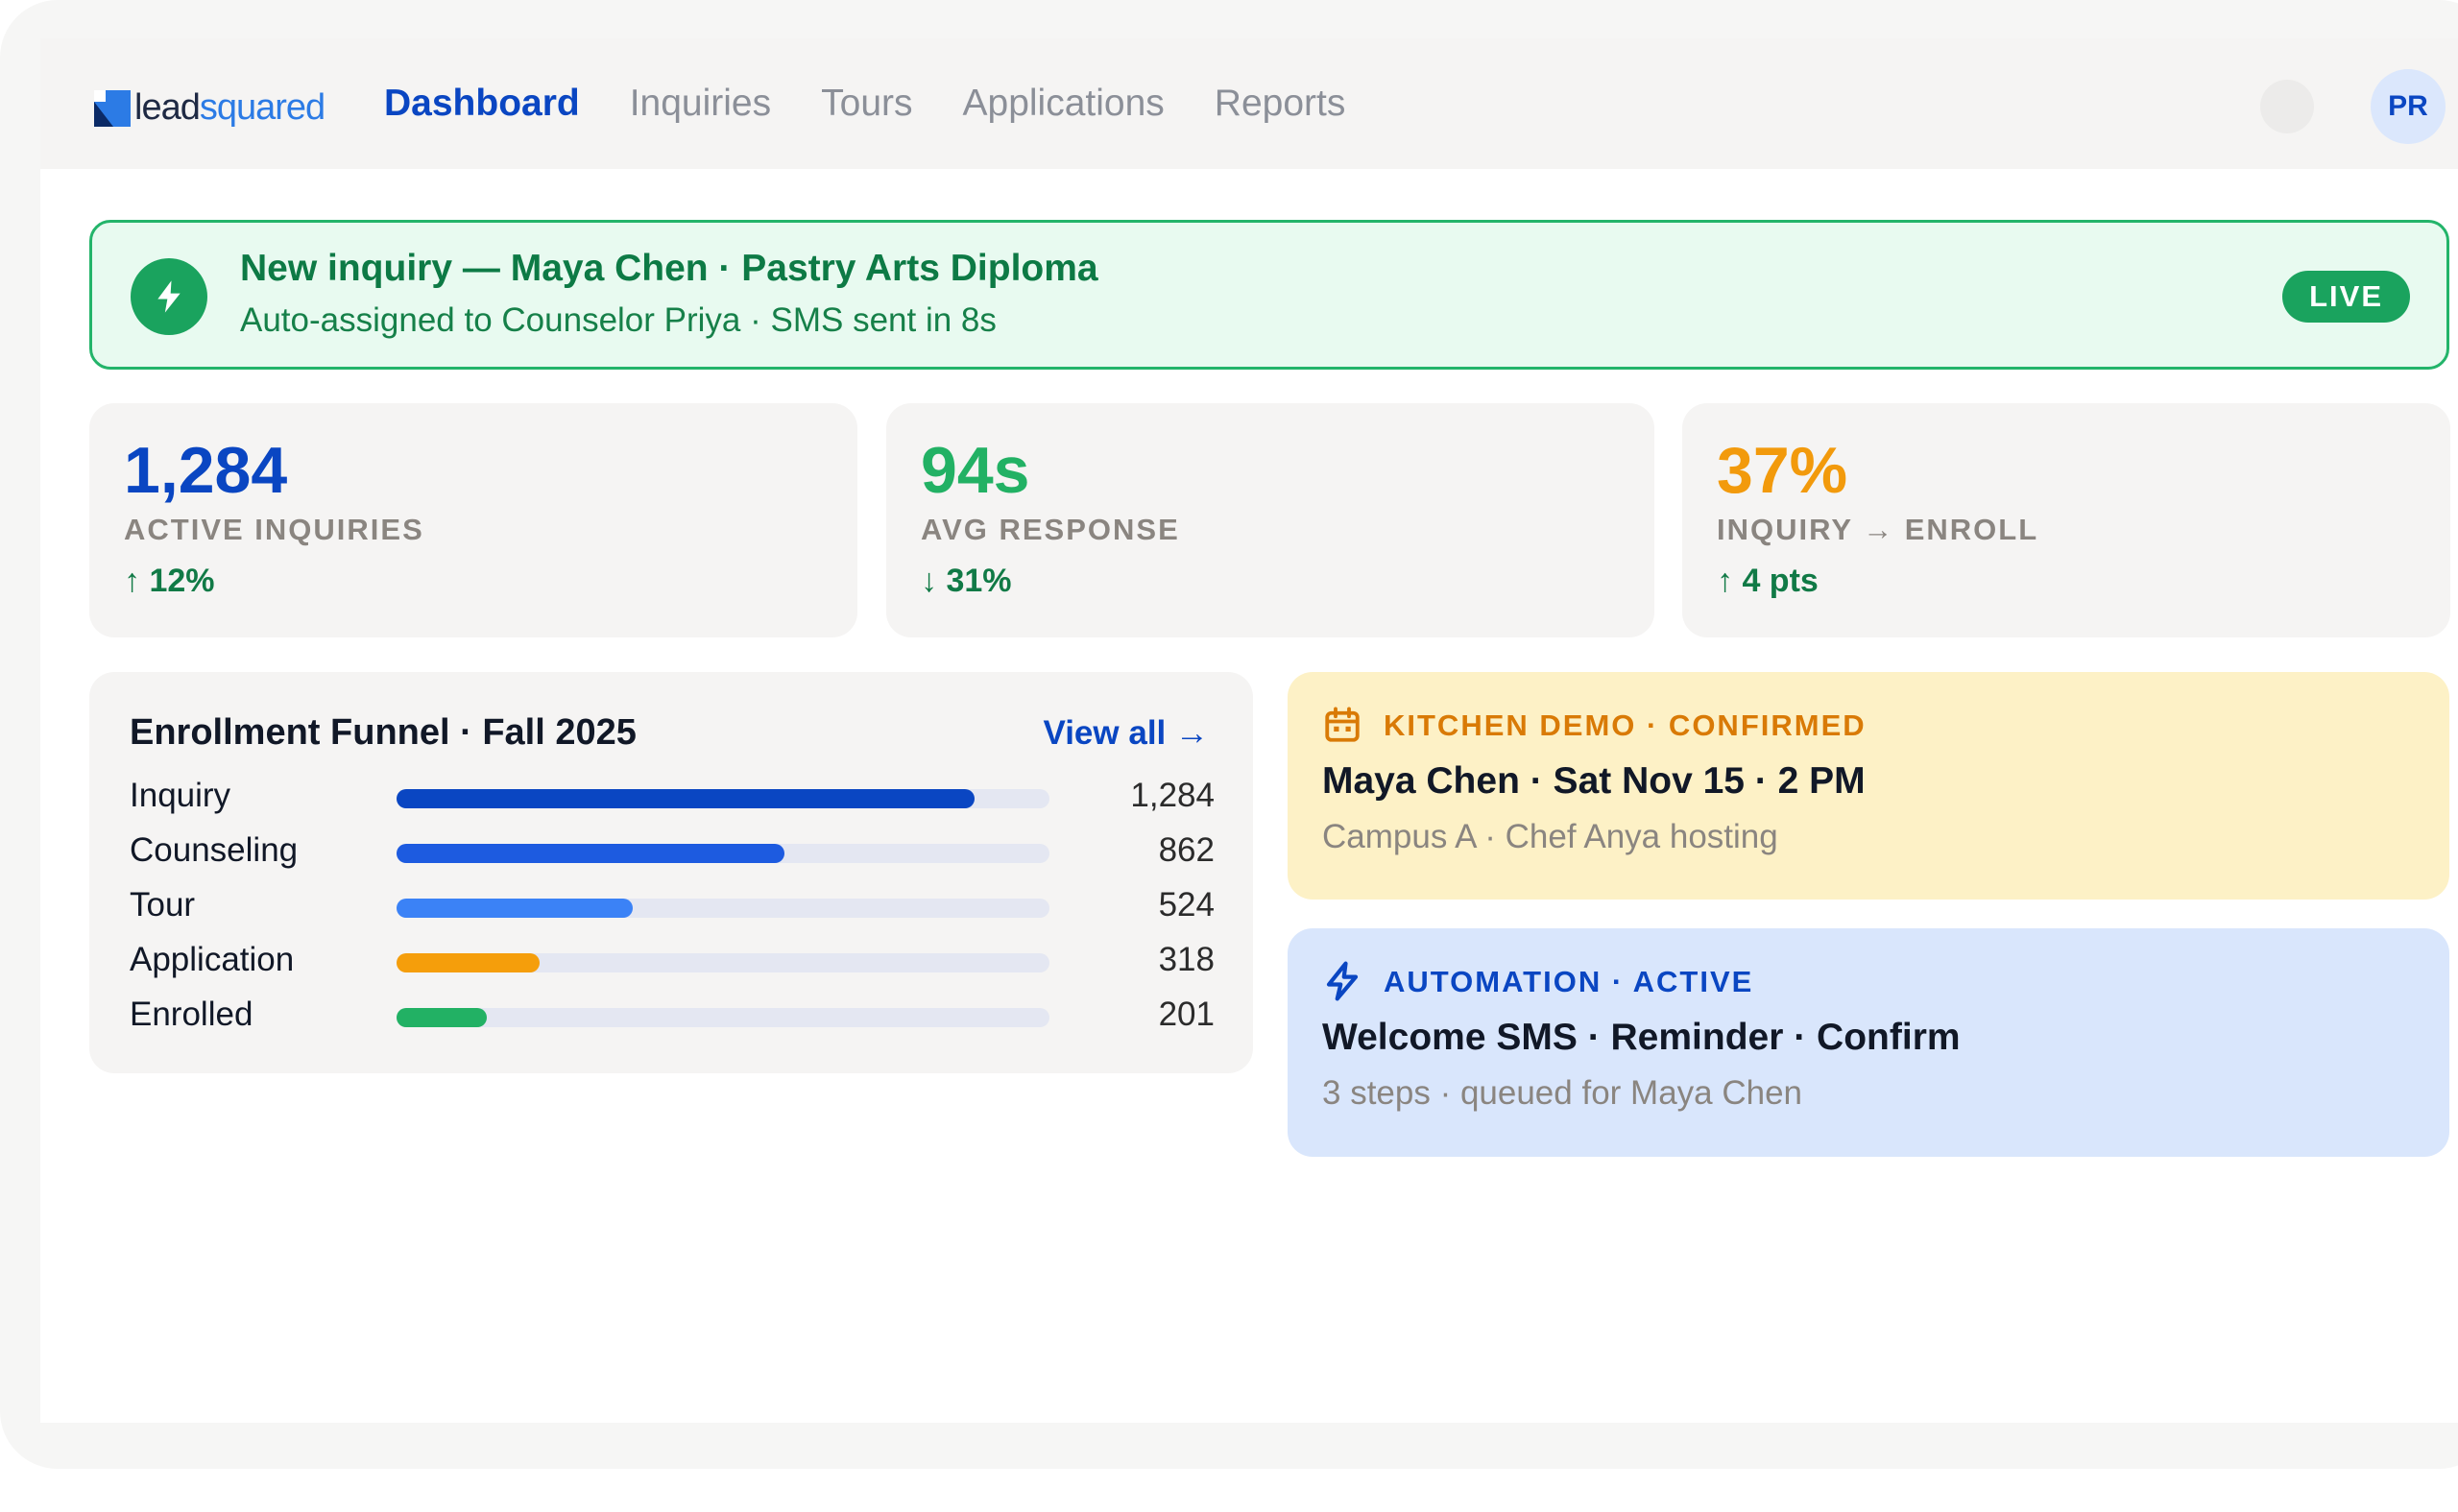 The height and width of the screenshot is (1512, 2458). What do you see at coordinates (1172, 795) in the screenshot?
I see `funnel-stage-count: 1,284` at bounding box center [1172, 795].